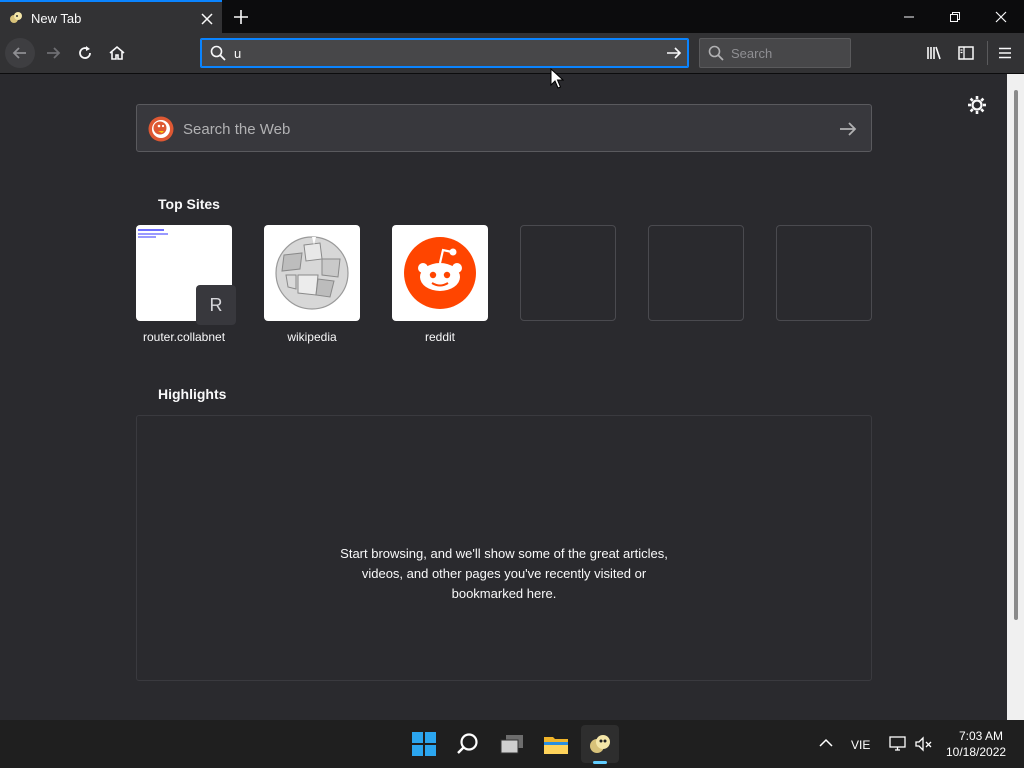 The height and width of the screenshot is (768, 1024). I want to click on search-submit-arrow-icon, so click(848, 129).